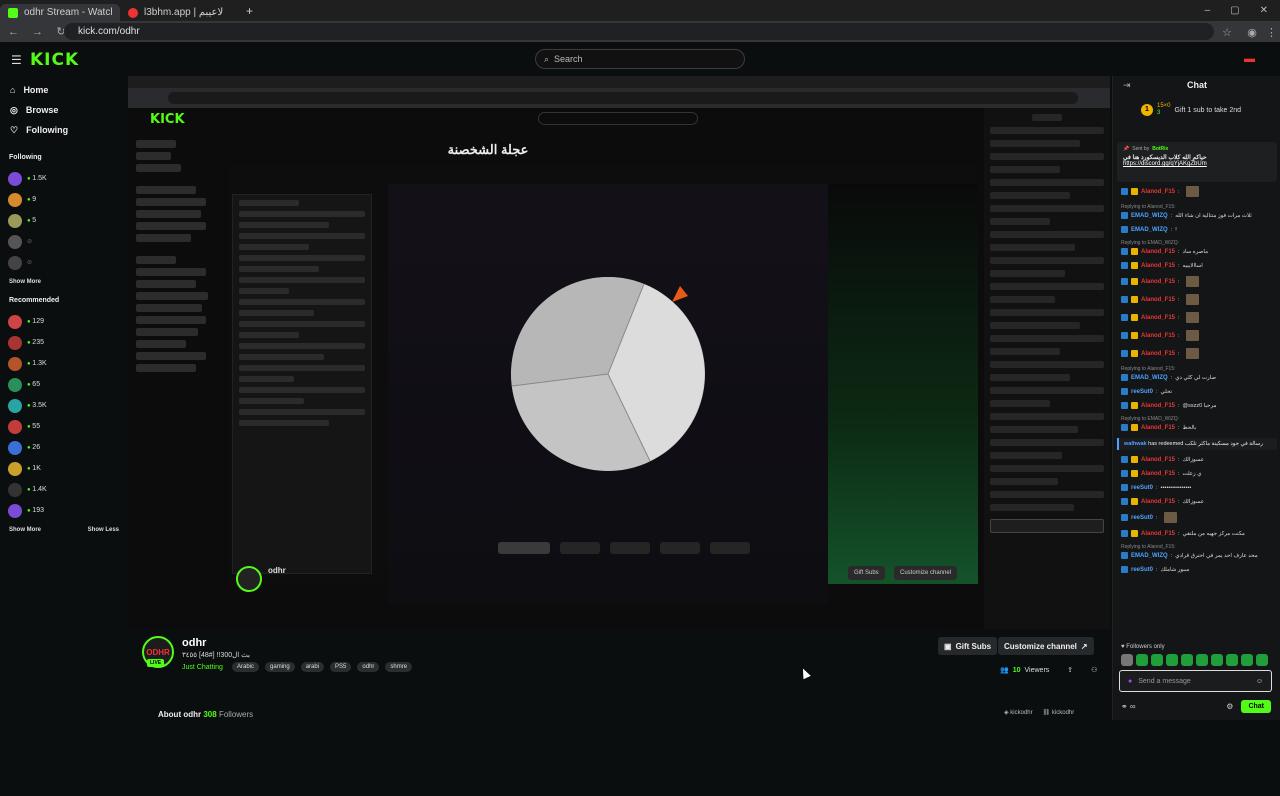 The image size is (1280, 796). What do you see at coordinates (16, 60) in the screenshot?
I see `hamburger-menu-icon: ☰` at bounding box center [16, 60].